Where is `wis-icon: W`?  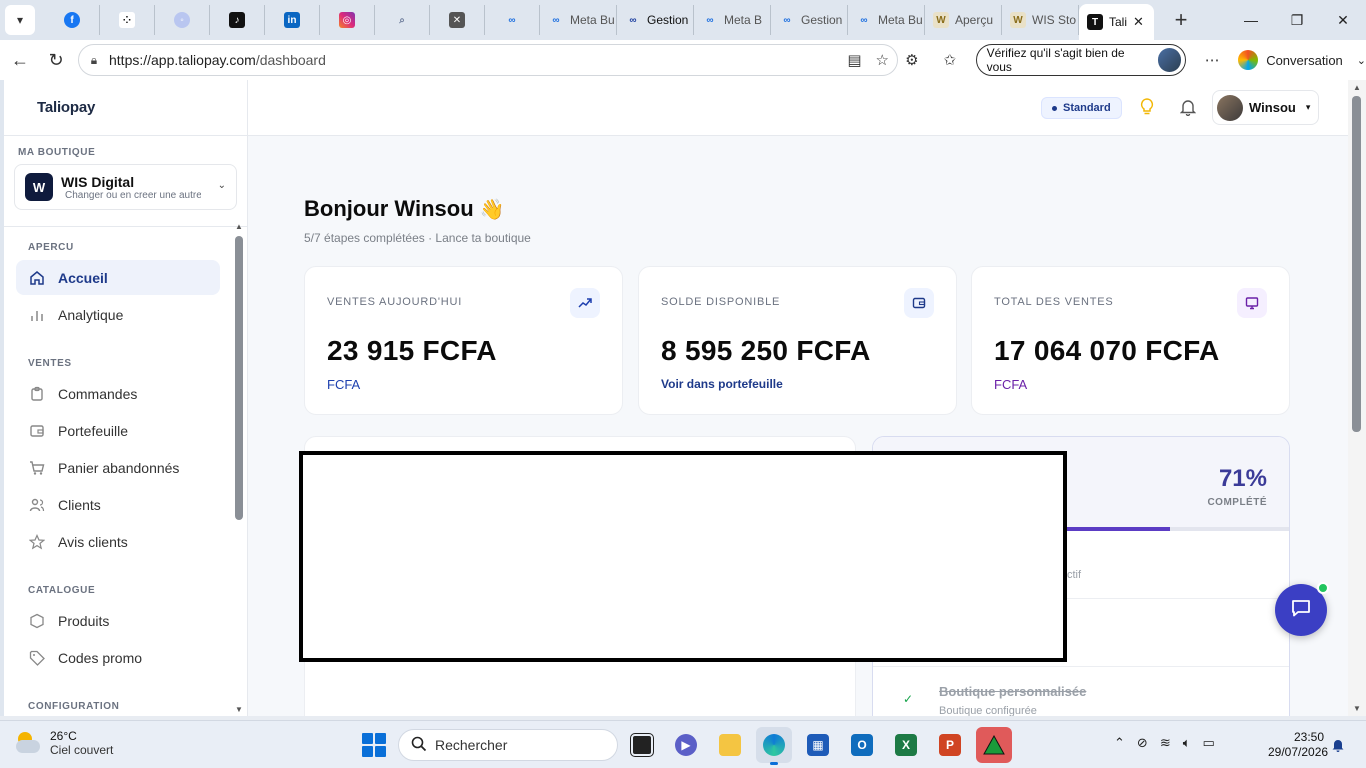
wis-icon: W is located at coordinates (941, 20).